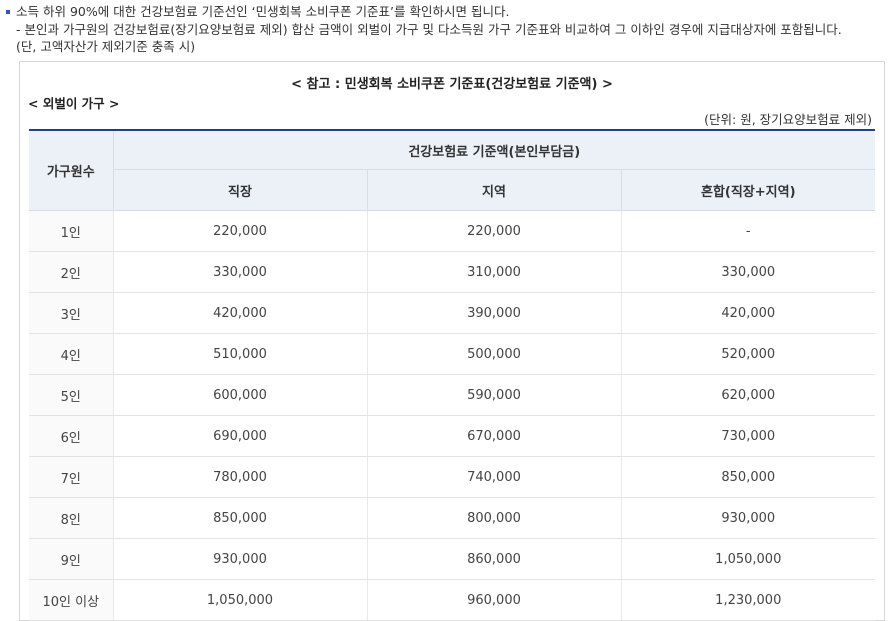  I want to click on cell-region: 500,000, so click(494, 354).